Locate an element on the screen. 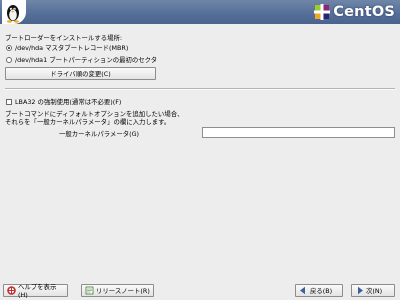  back-arrow-icon is located at coordinates (302, 290).